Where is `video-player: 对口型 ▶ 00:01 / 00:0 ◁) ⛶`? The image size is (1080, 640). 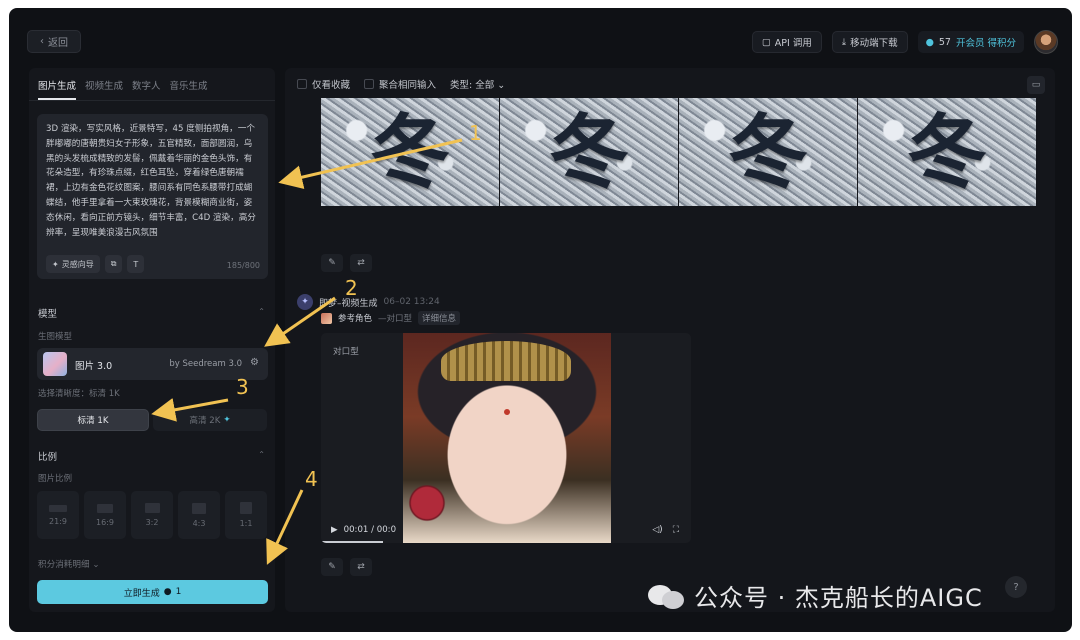
video-player: 对口型 ▶ 00:01 / 00:0 ◁) ⛶ is located at coordinates (506, 438).